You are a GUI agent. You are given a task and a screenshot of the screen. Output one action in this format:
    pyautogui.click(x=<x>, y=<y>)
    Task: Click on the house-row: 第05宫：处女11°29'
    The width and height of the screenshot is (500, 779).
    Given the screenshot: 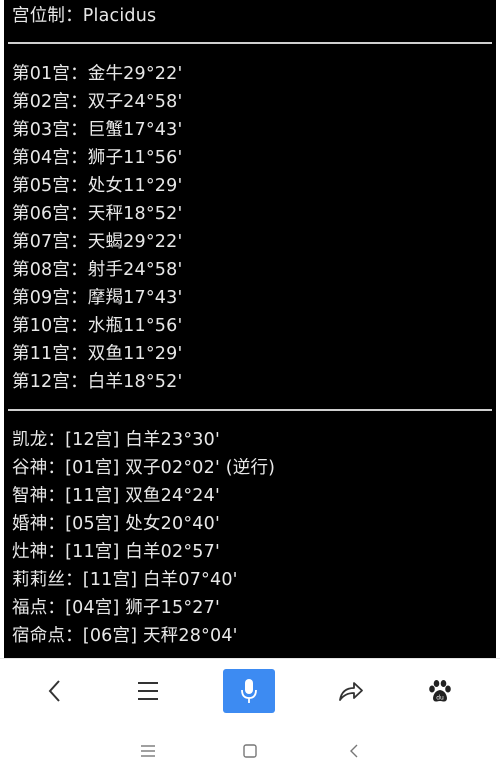 What is the action you would take?
    pyautogui.click(x=97, y=186)
    